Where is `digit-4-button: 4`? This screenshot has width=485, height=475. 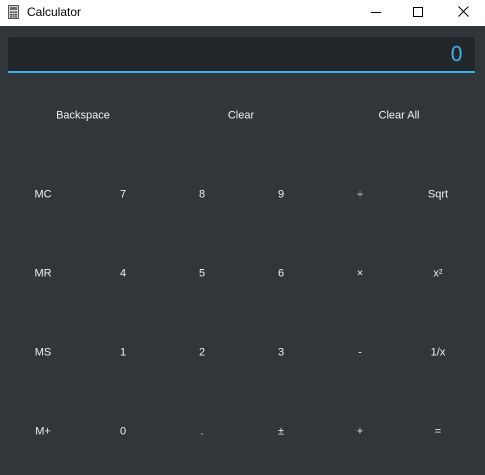 digit-4-button: 4 is located at coordinates (123, 274).